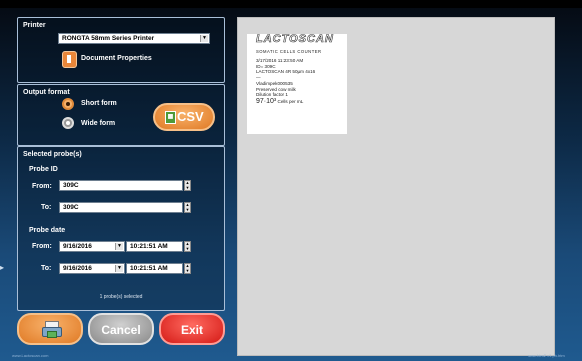  What do you see at coordinates (190, 116) in the screenshot?
I see `csv-label: CSV` at bounding box center [190, 116].